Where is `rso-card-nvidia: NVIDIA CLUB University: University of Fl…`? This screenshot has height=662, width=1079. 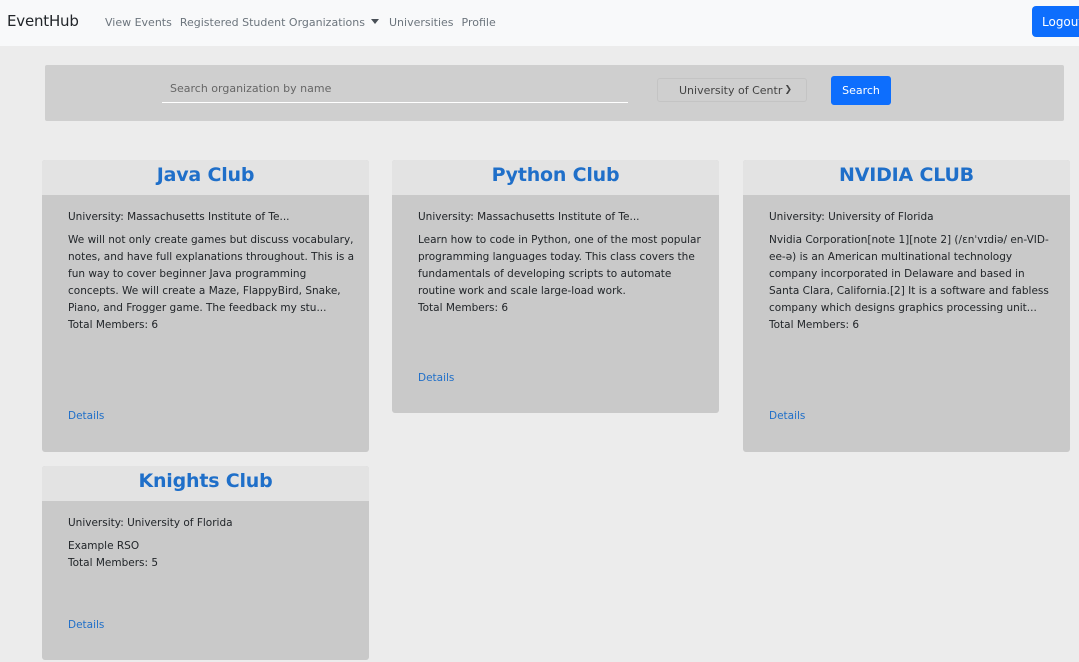 rso-card-nvidia: NVIDIA CLUB University: University of Fl… is located at coordinates (906, 306).